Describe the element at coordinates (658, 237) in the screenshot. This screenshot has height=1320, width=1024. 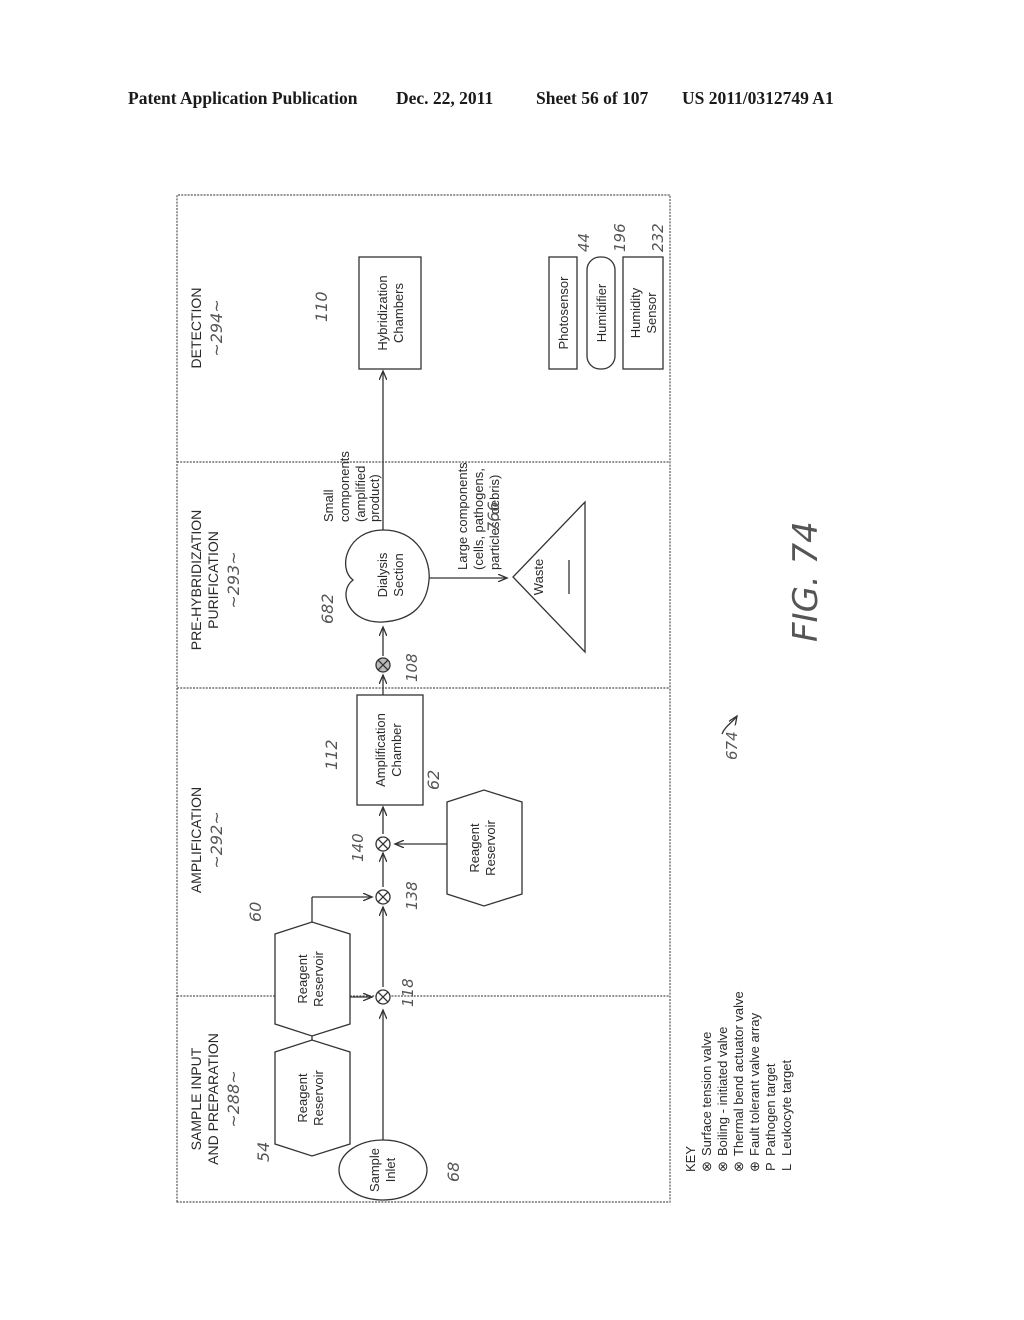
I see `ref-number: 232` at that location.